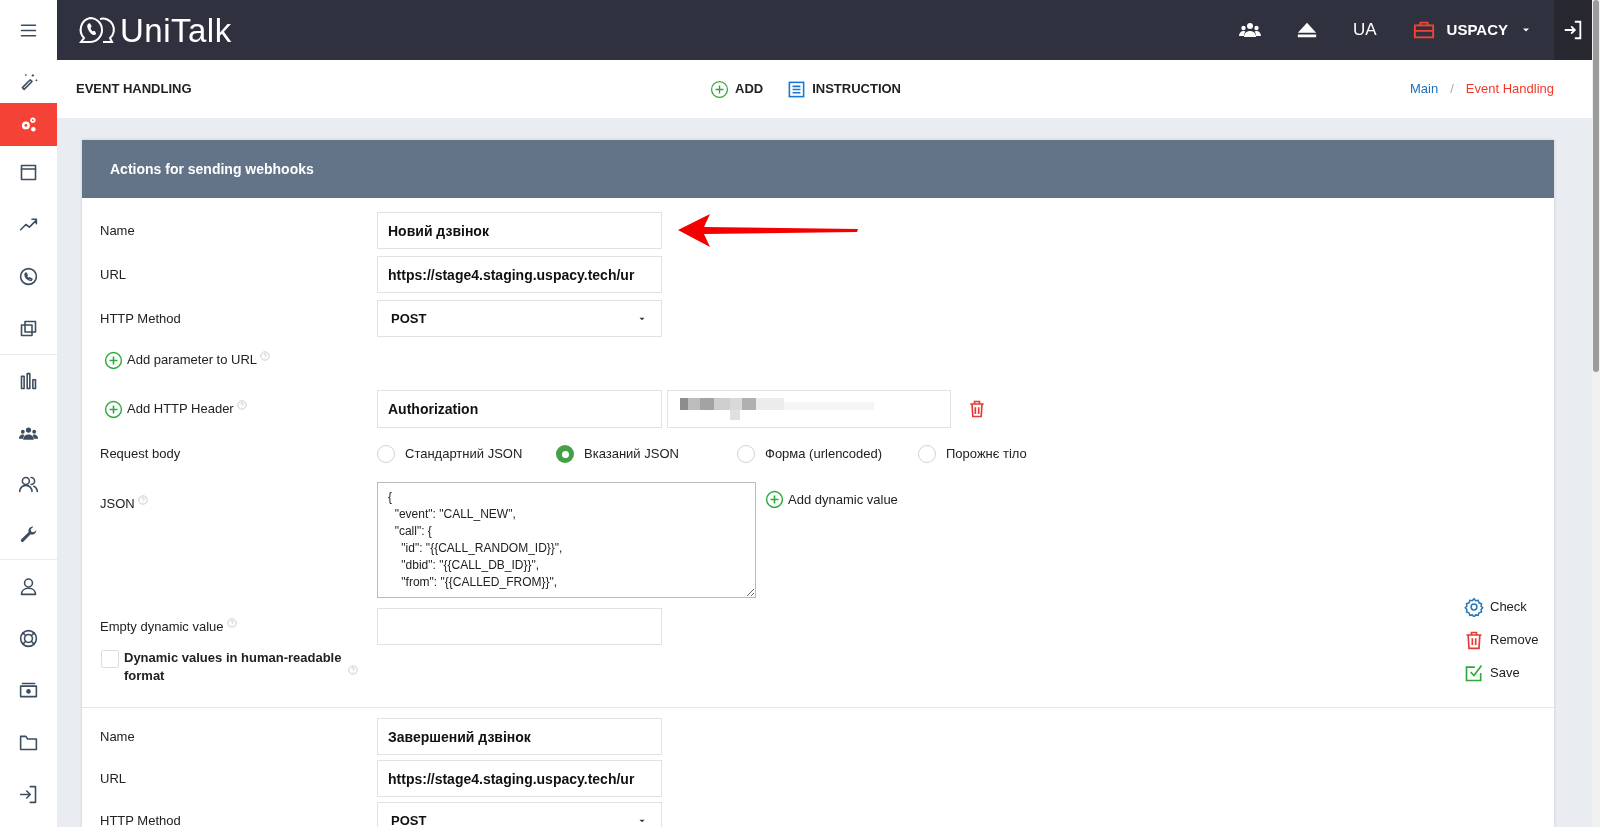 The height and width of the screenshot is (827, 1600). I want to click on add-dynamic-value-button: Add dynamic value, so click(831, 500).